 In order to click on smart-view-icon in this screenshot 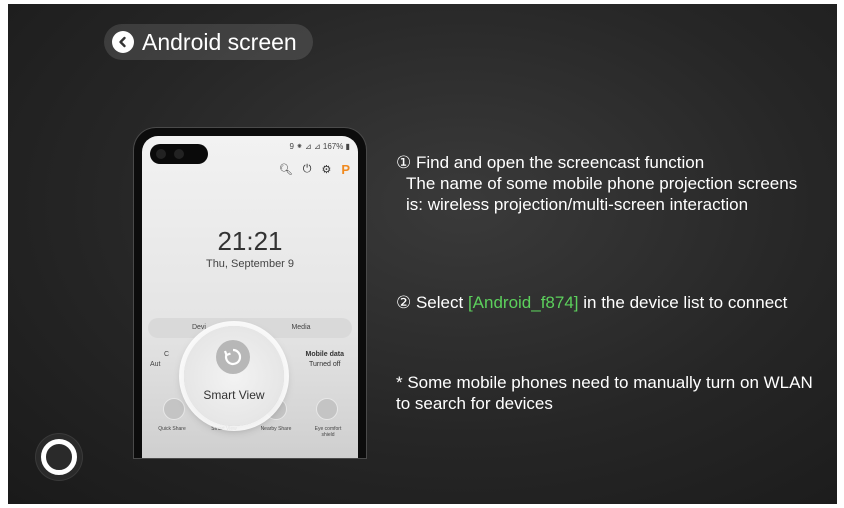, I will do `click(233, 357)`.